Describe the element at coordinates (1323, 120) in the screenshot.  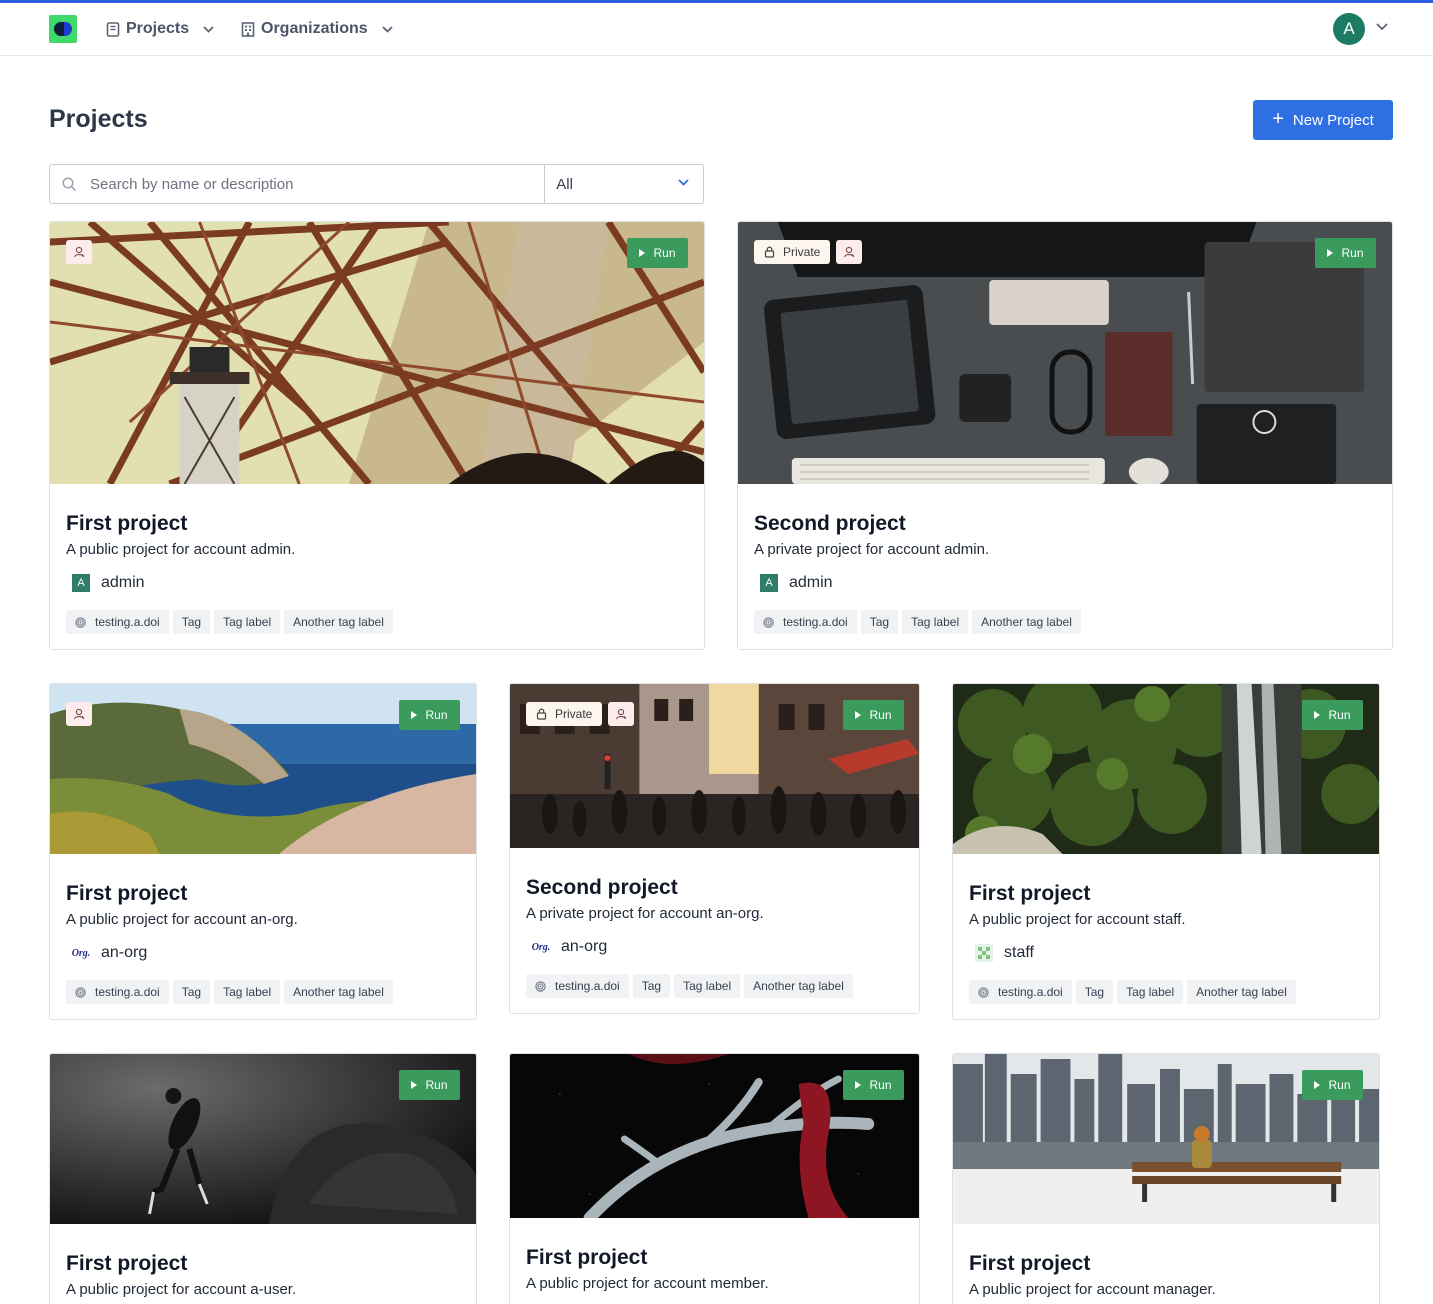
I see `new-project-button: + New Project` at that location.